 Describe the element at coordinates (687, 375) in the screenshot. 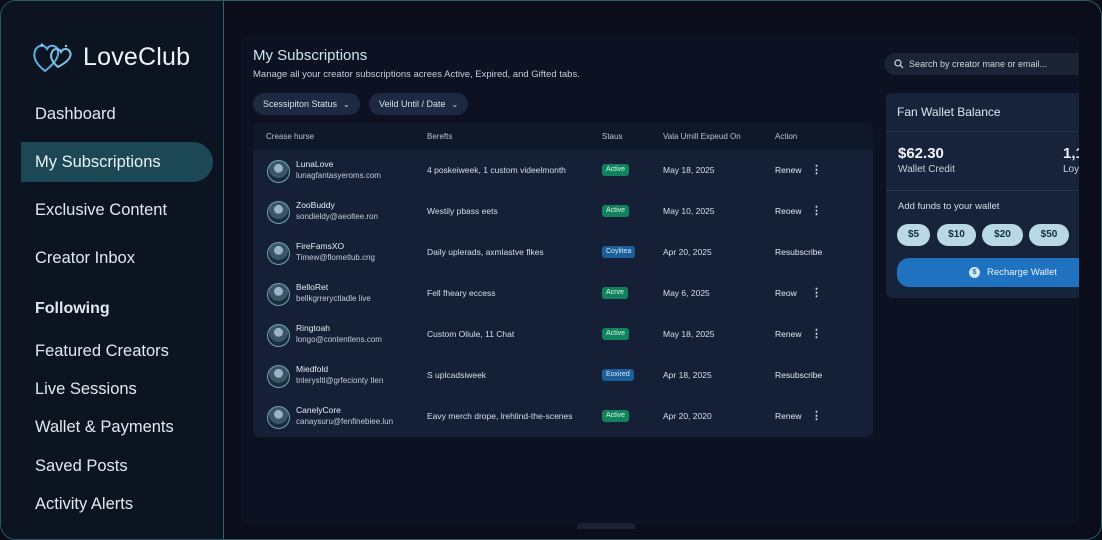

I see `valid-until-date: Apr 18, 2025` at that location.